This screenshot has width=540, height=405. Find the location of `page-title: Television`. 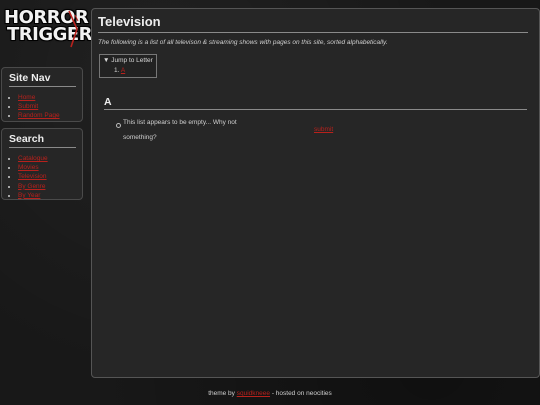

page-title: Television is located at coordinates (313, 23).